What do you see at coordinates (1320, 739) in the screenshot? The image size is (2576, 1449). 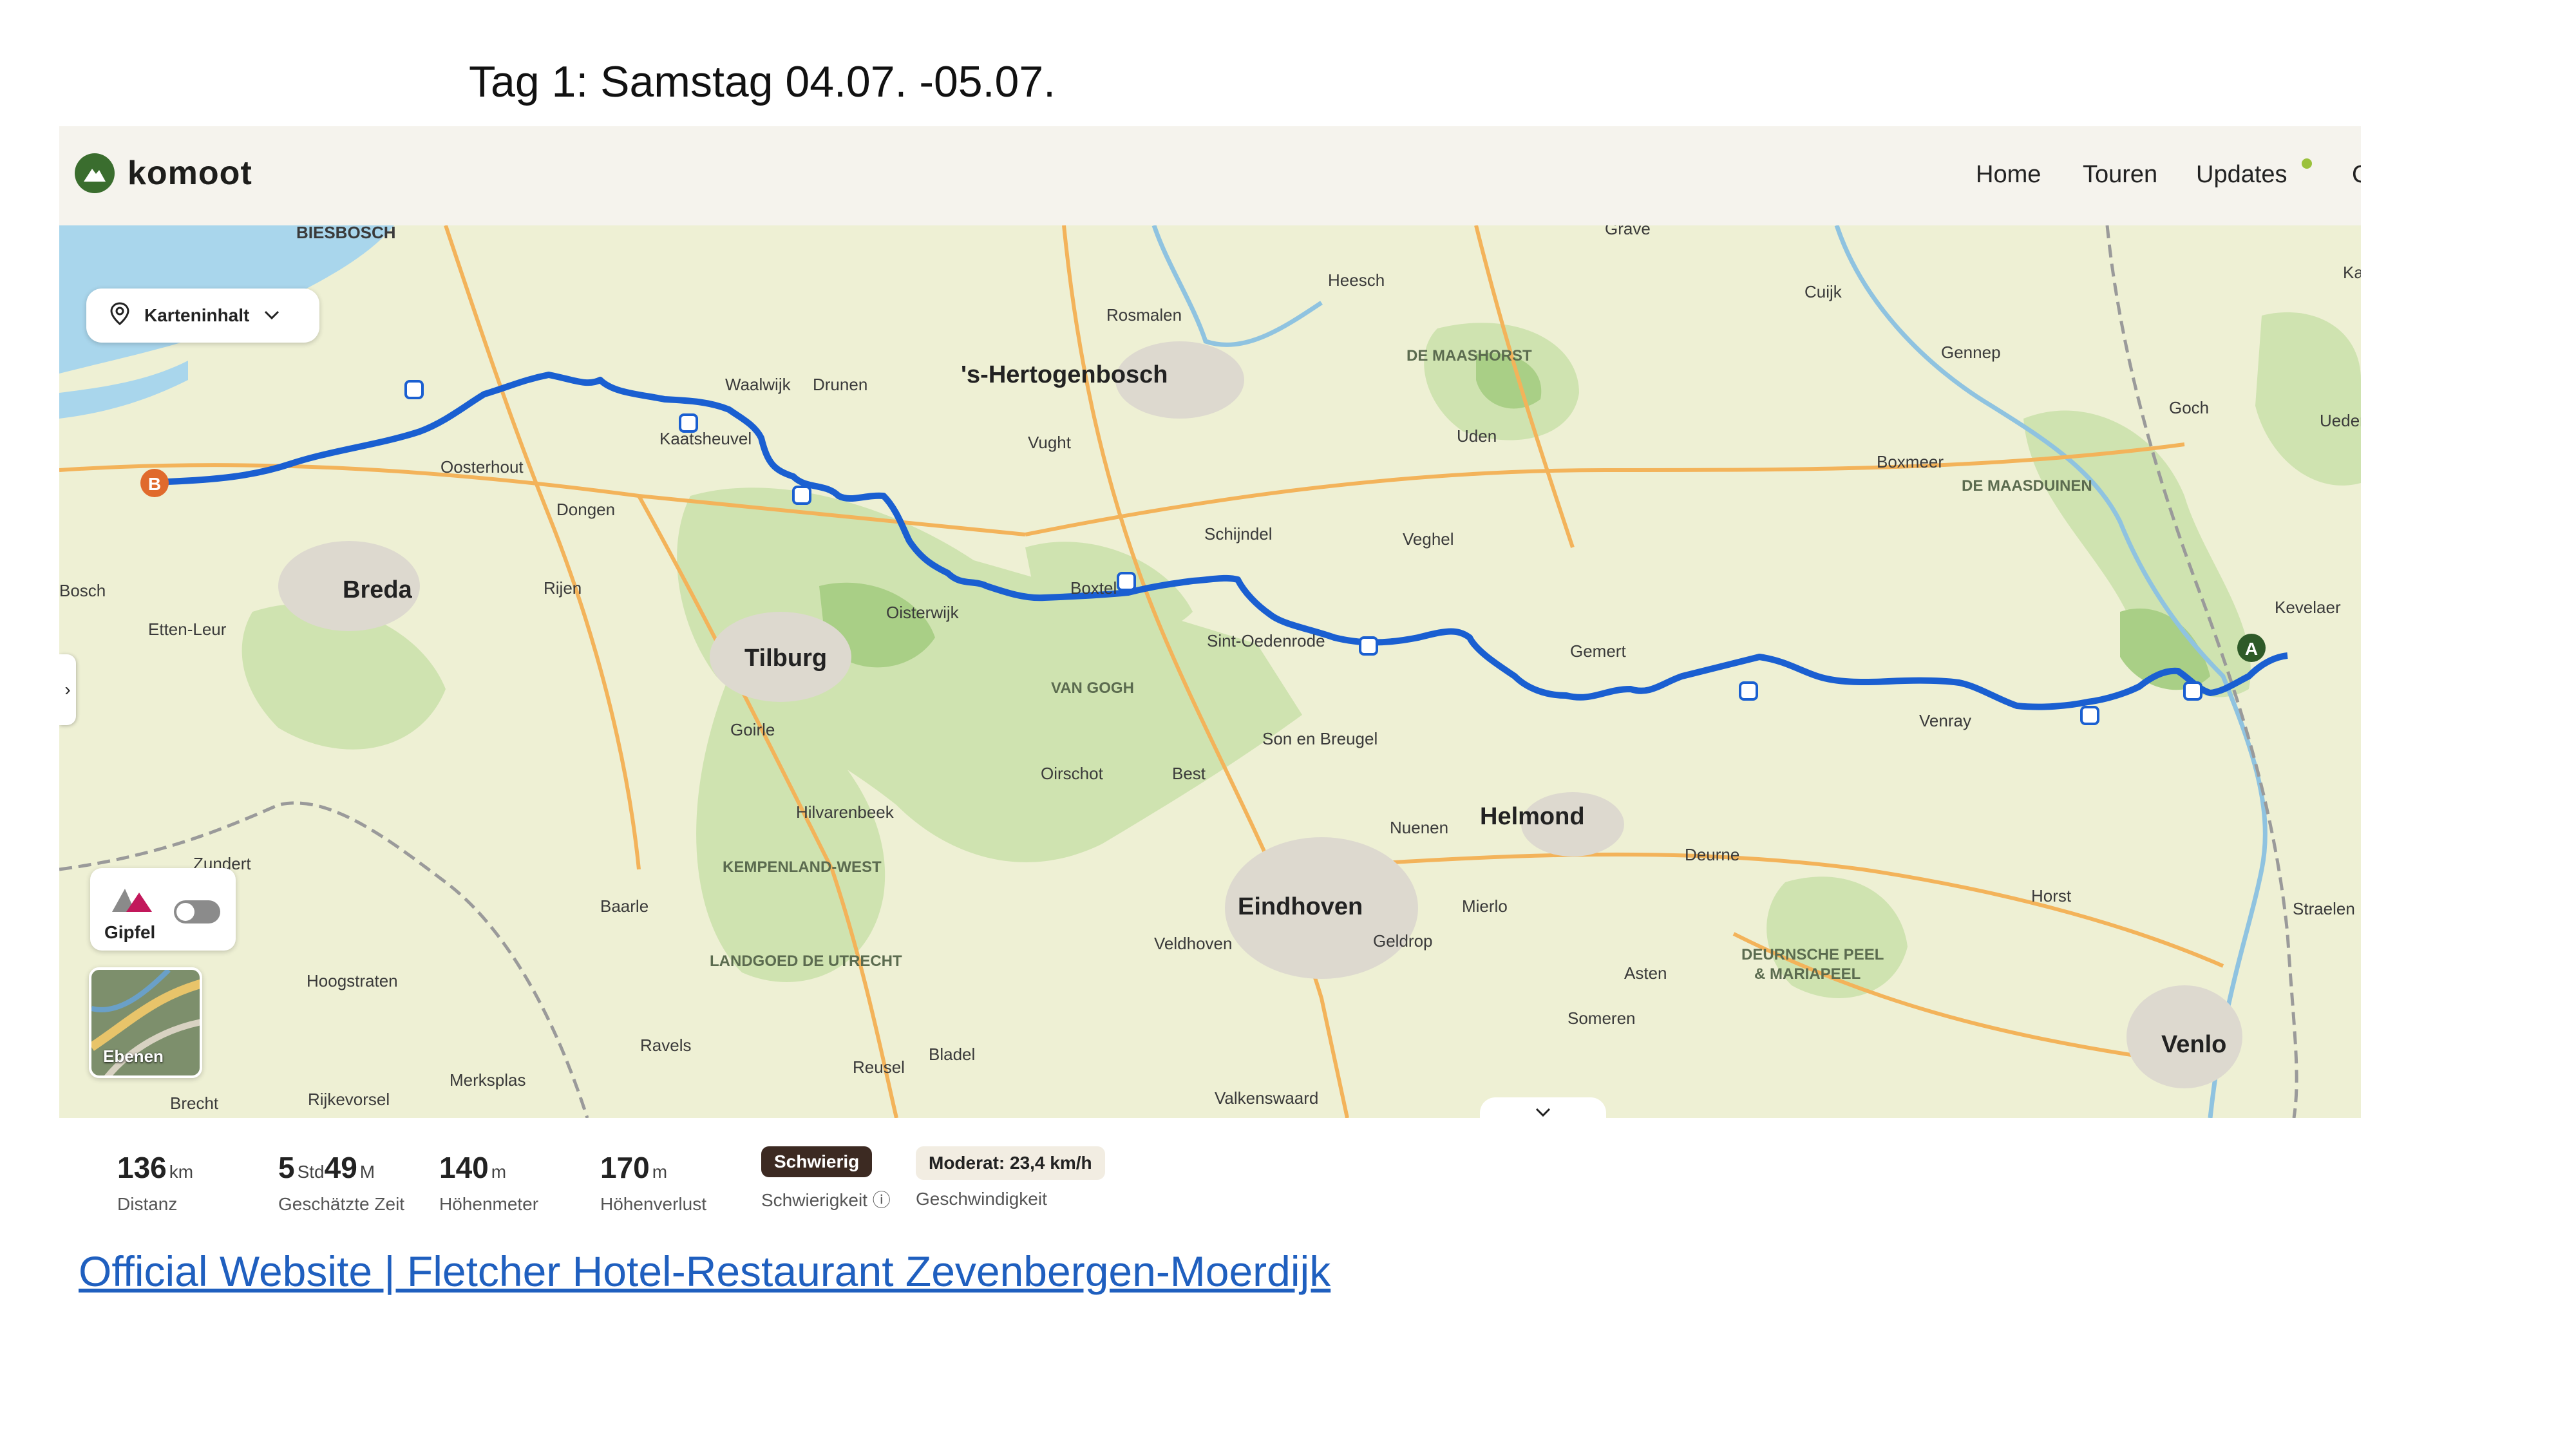 I see `svg-text: Son en Breugel` at bounding box center [1320, 739].